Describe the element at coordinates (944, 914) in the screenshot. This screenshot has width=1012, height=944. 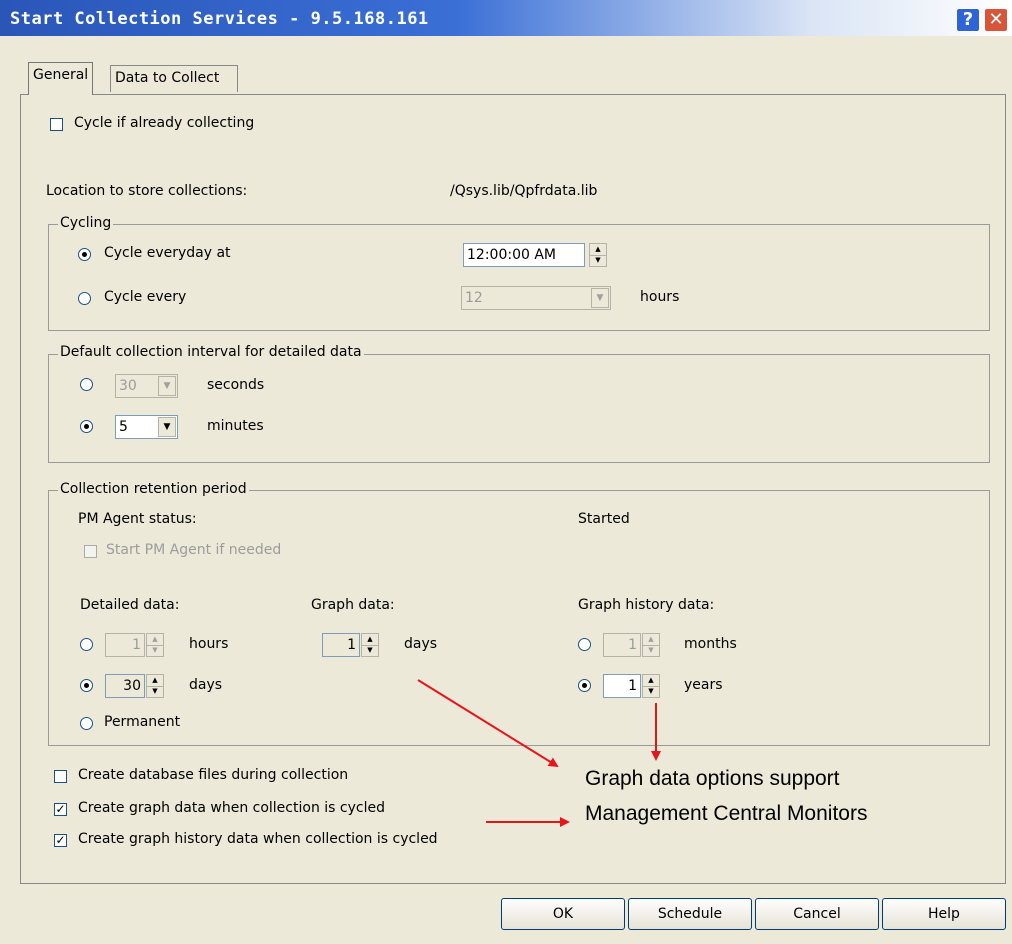
I see `help-button: Help` at that location.